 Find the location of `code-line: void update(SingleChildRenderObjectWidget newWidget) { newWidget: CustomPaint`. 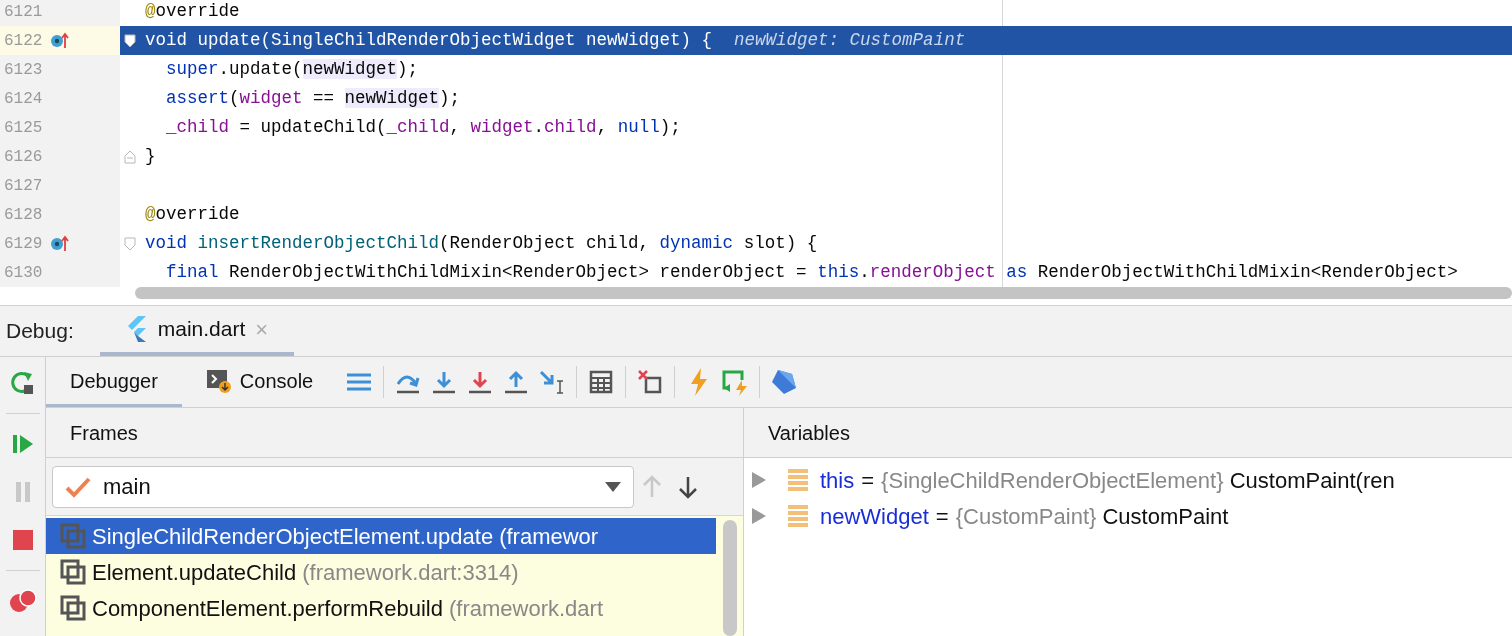

code-line: void update(SingleChildRenderObjectWidget newWidget) { newWidget: CustomPaint is located at coordinates (555, 41).